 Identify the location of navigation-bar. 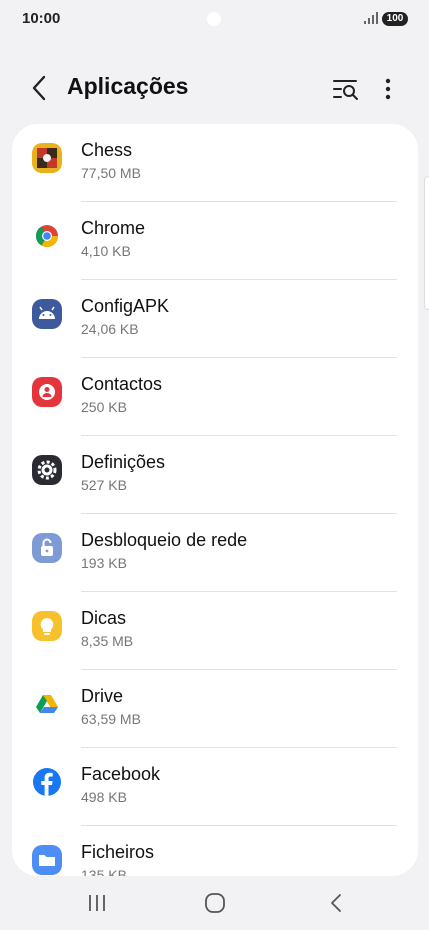
(214, 903).